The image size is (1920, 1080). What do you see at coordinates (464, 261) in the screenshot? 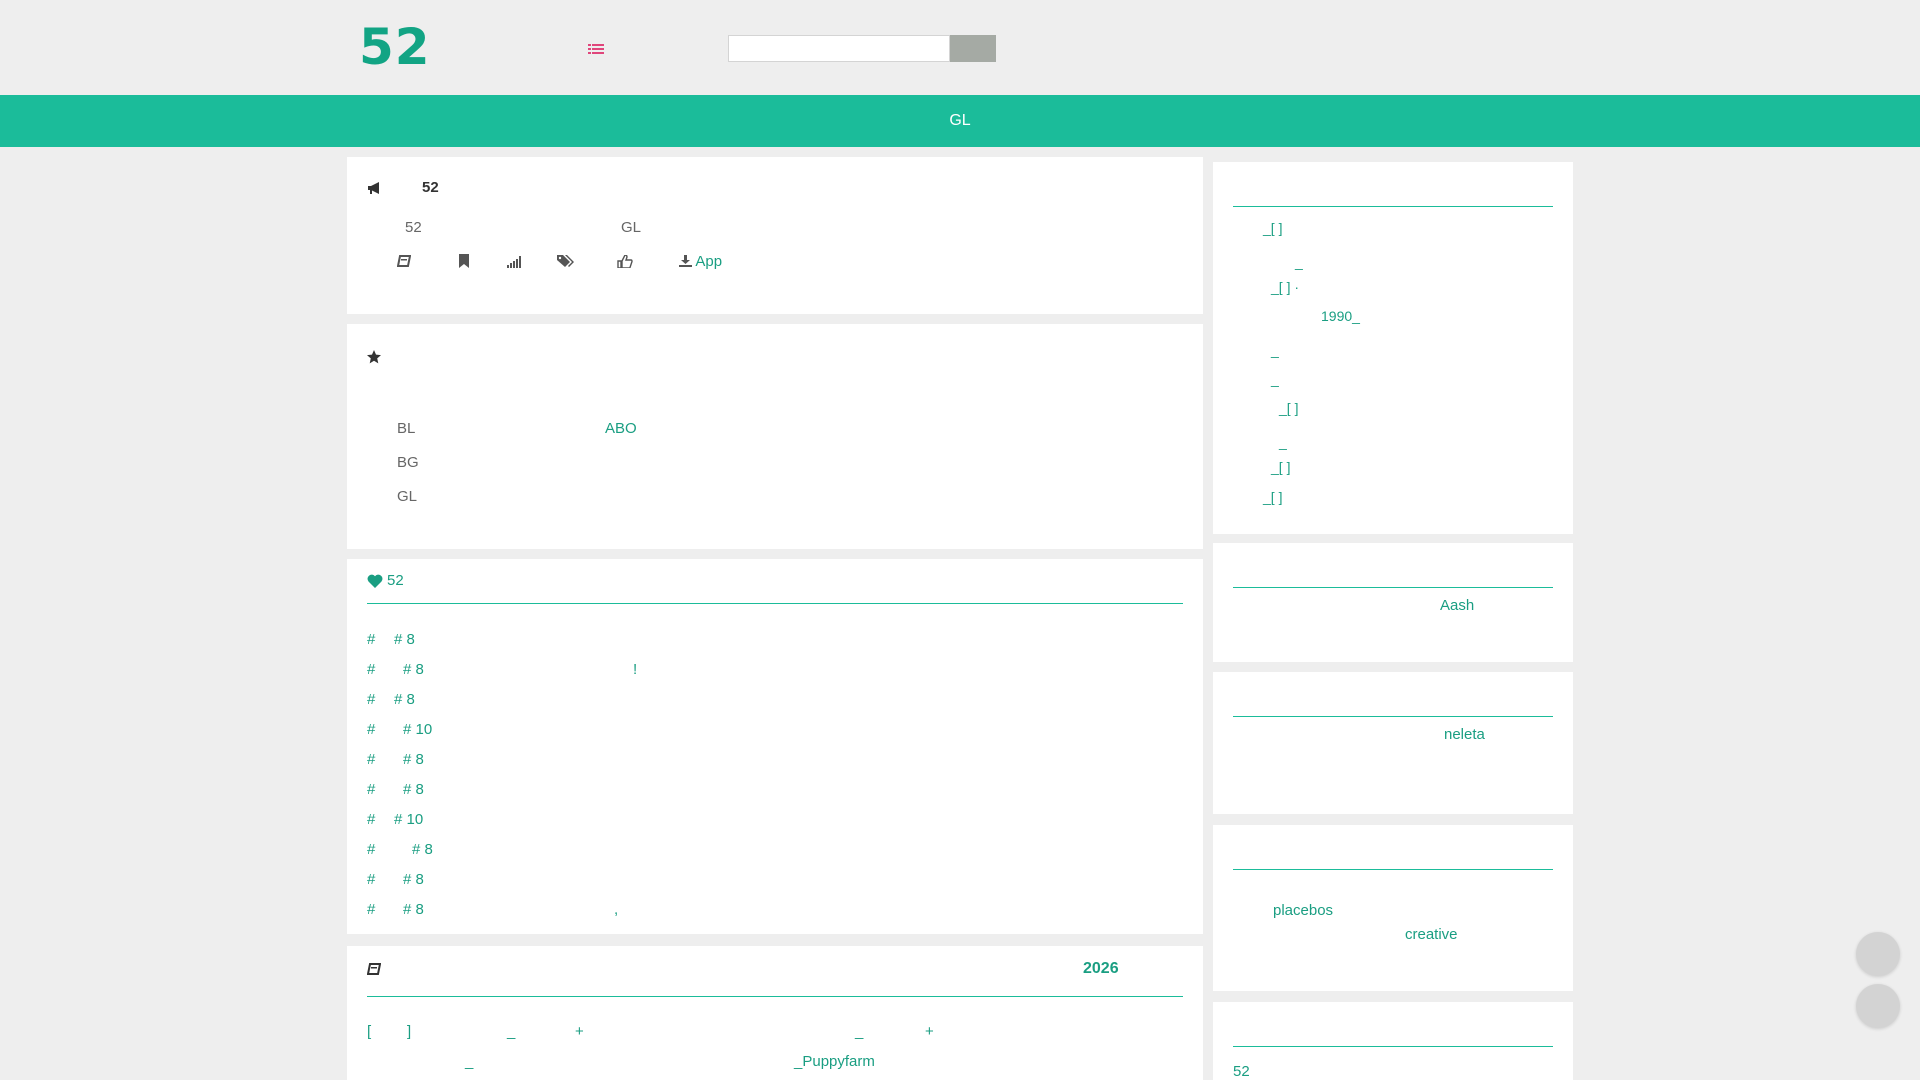
I see `bookmark-icon` at bounding box center [464, 261].